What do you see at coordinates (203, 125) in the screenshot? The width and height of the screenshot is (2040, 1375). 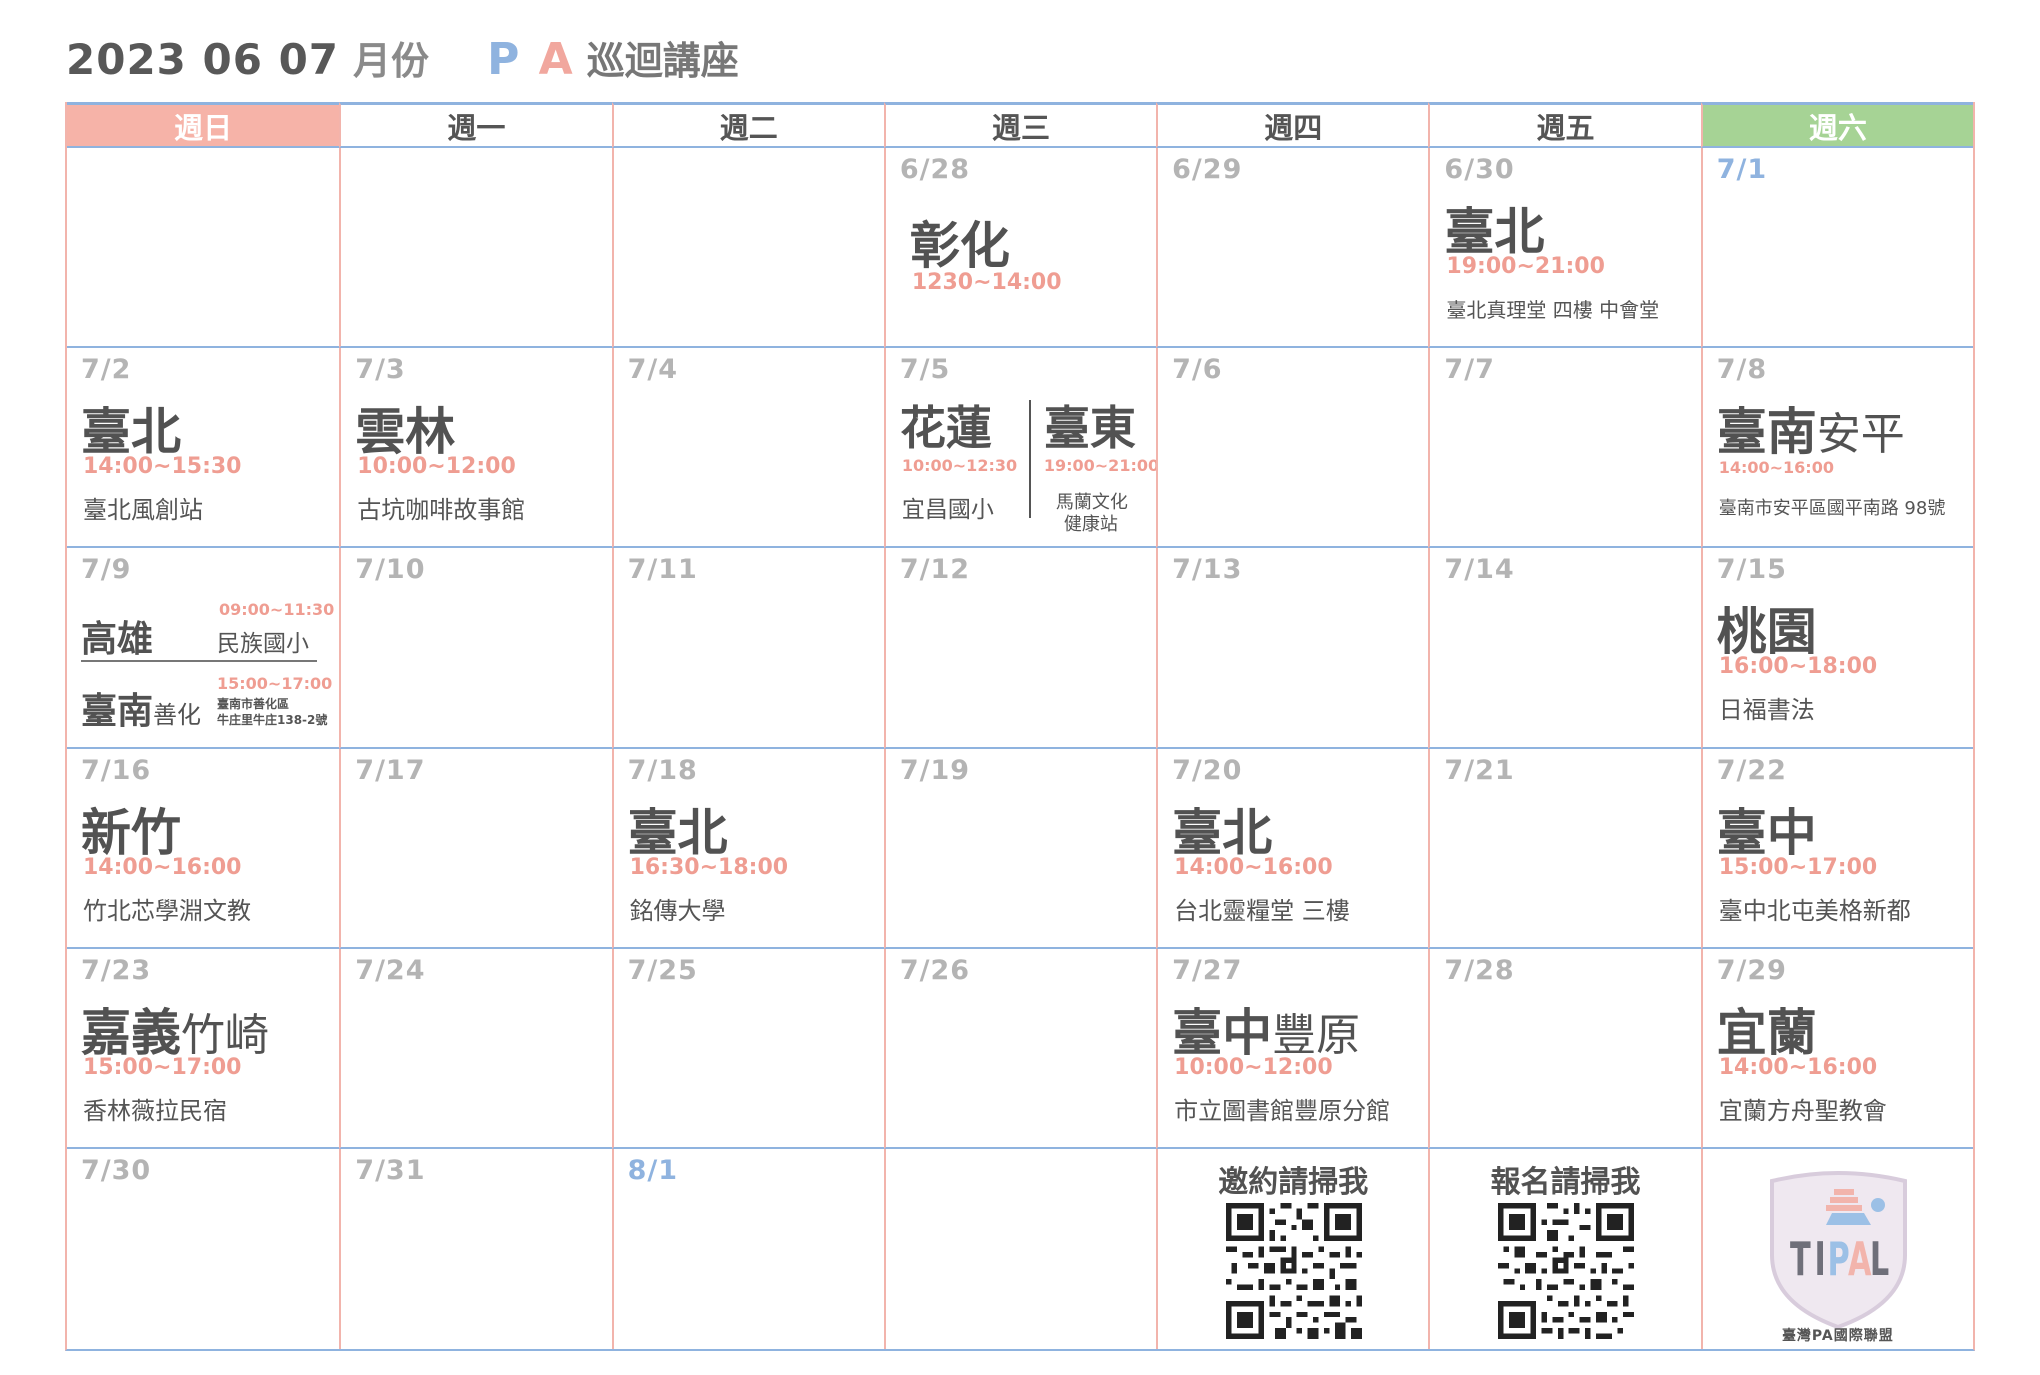 I see `weekday-sunday: 週日` at bounding box center [203, 125].